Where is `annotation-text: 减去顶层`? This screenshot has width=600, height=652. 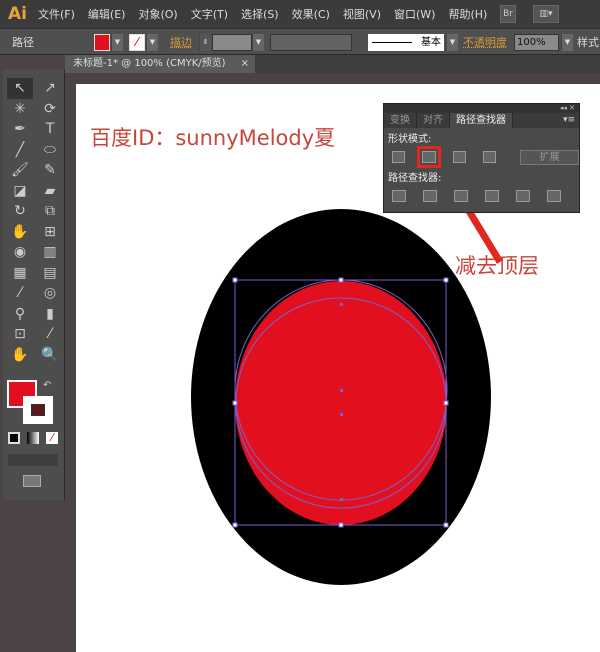
annotation-text: 减去顶层 is located at coordinates (497, 266).